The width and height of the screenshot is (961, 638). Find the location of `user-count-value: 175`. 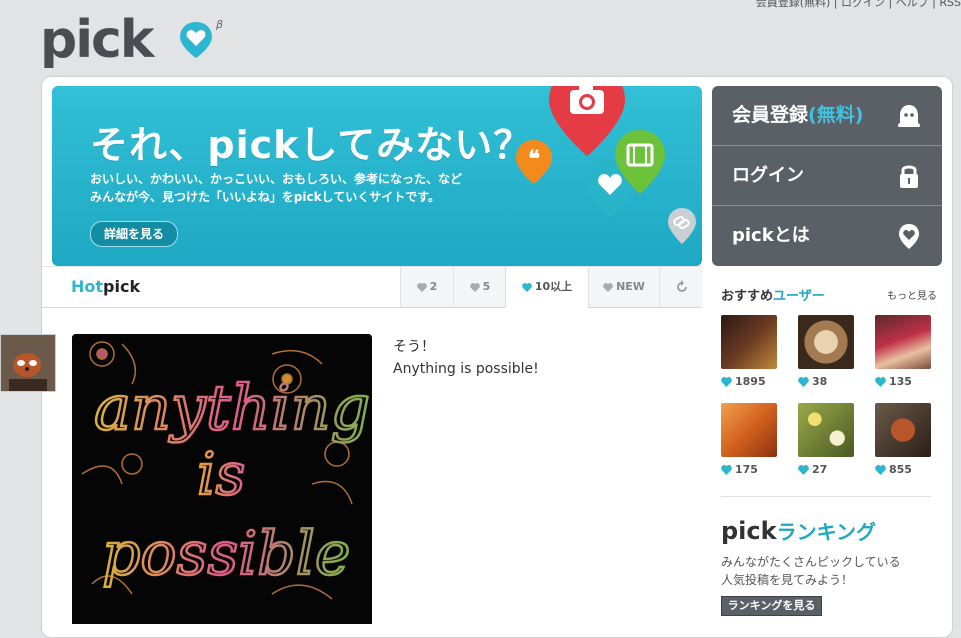

user-count-value: 175 is located at coordinates (746, 469).